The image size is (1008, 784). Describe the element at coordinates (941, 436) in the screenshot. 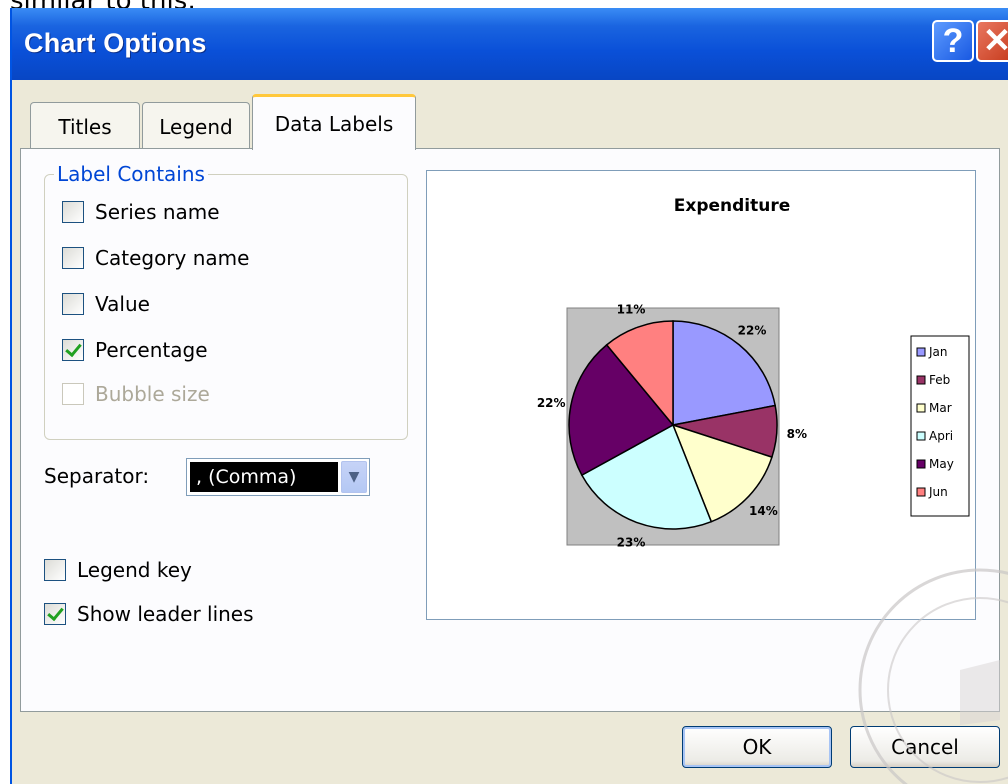

I see `legend-label-april: Apri` at that location.